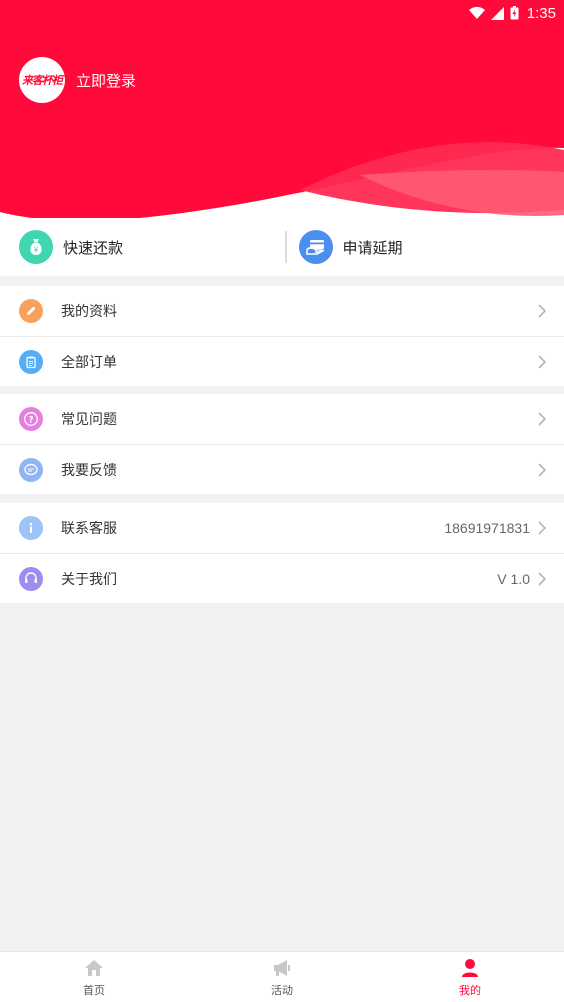 This screenshot has height=1002, width=564. I want to click on menu-item-customer-service: 联系客服 18691971831, so click(282, 528).